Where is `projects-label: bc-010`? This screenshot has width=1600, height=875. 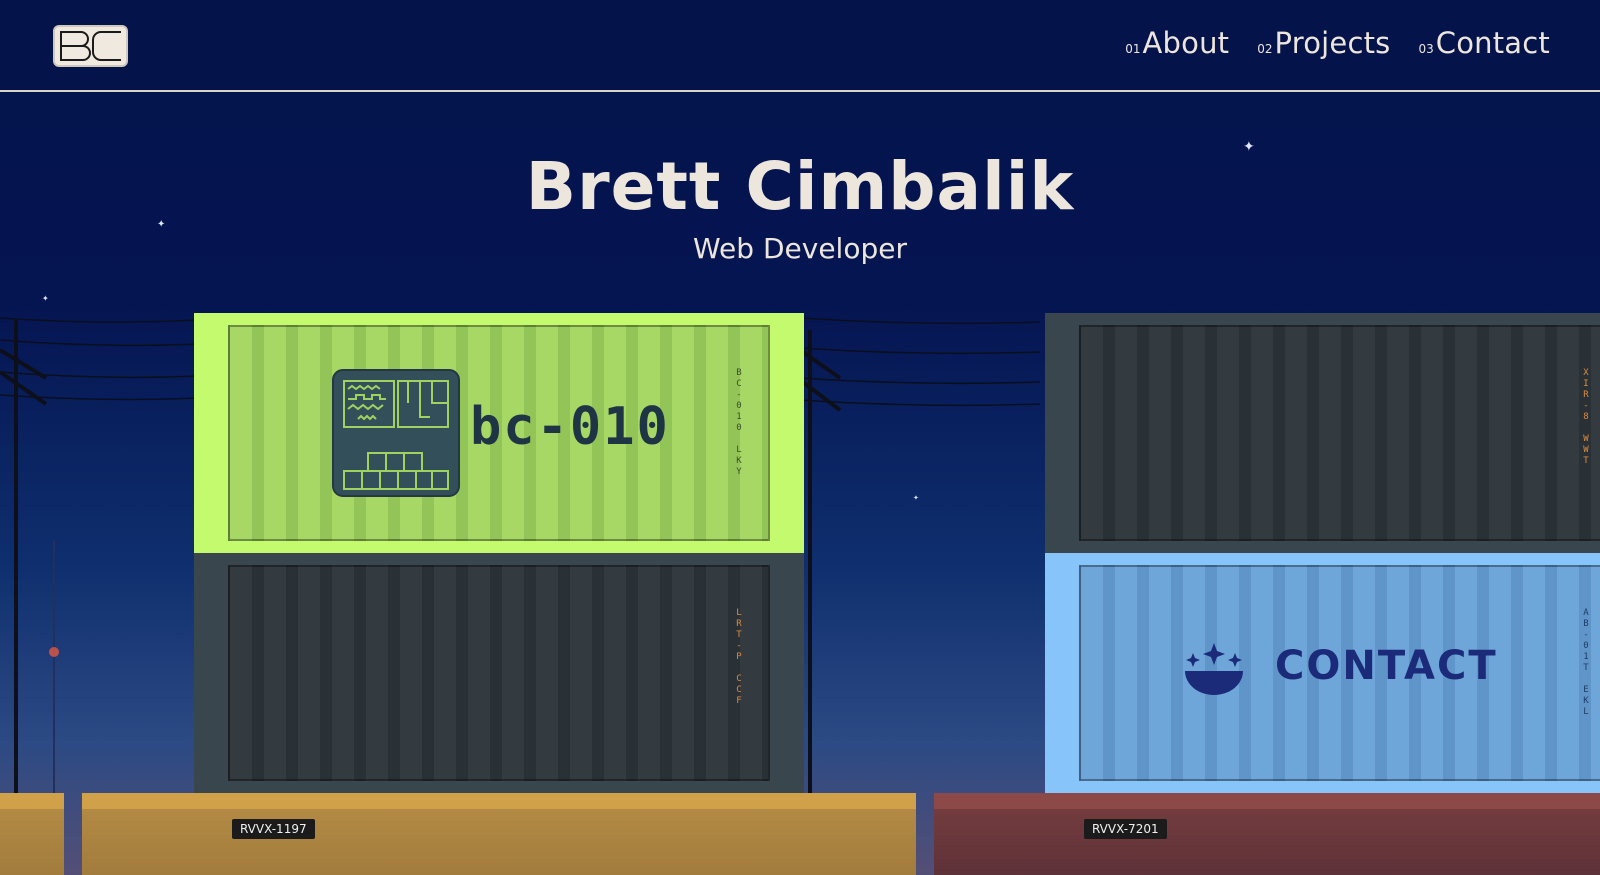 projects-label: bc-010 is located at coordinates (570, 427).